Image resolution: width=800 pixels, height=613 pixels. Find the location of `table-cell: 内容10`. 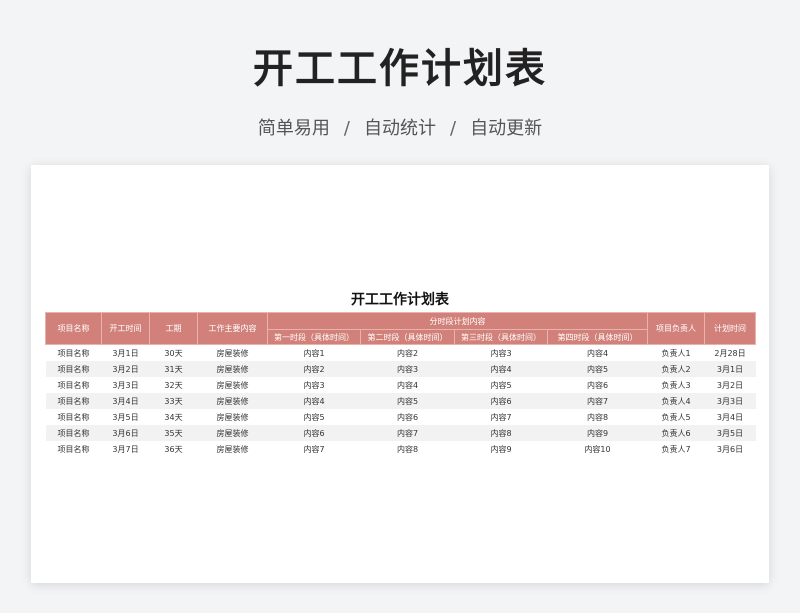

table-cell: 内容10 is located at coordinates (597, 449).